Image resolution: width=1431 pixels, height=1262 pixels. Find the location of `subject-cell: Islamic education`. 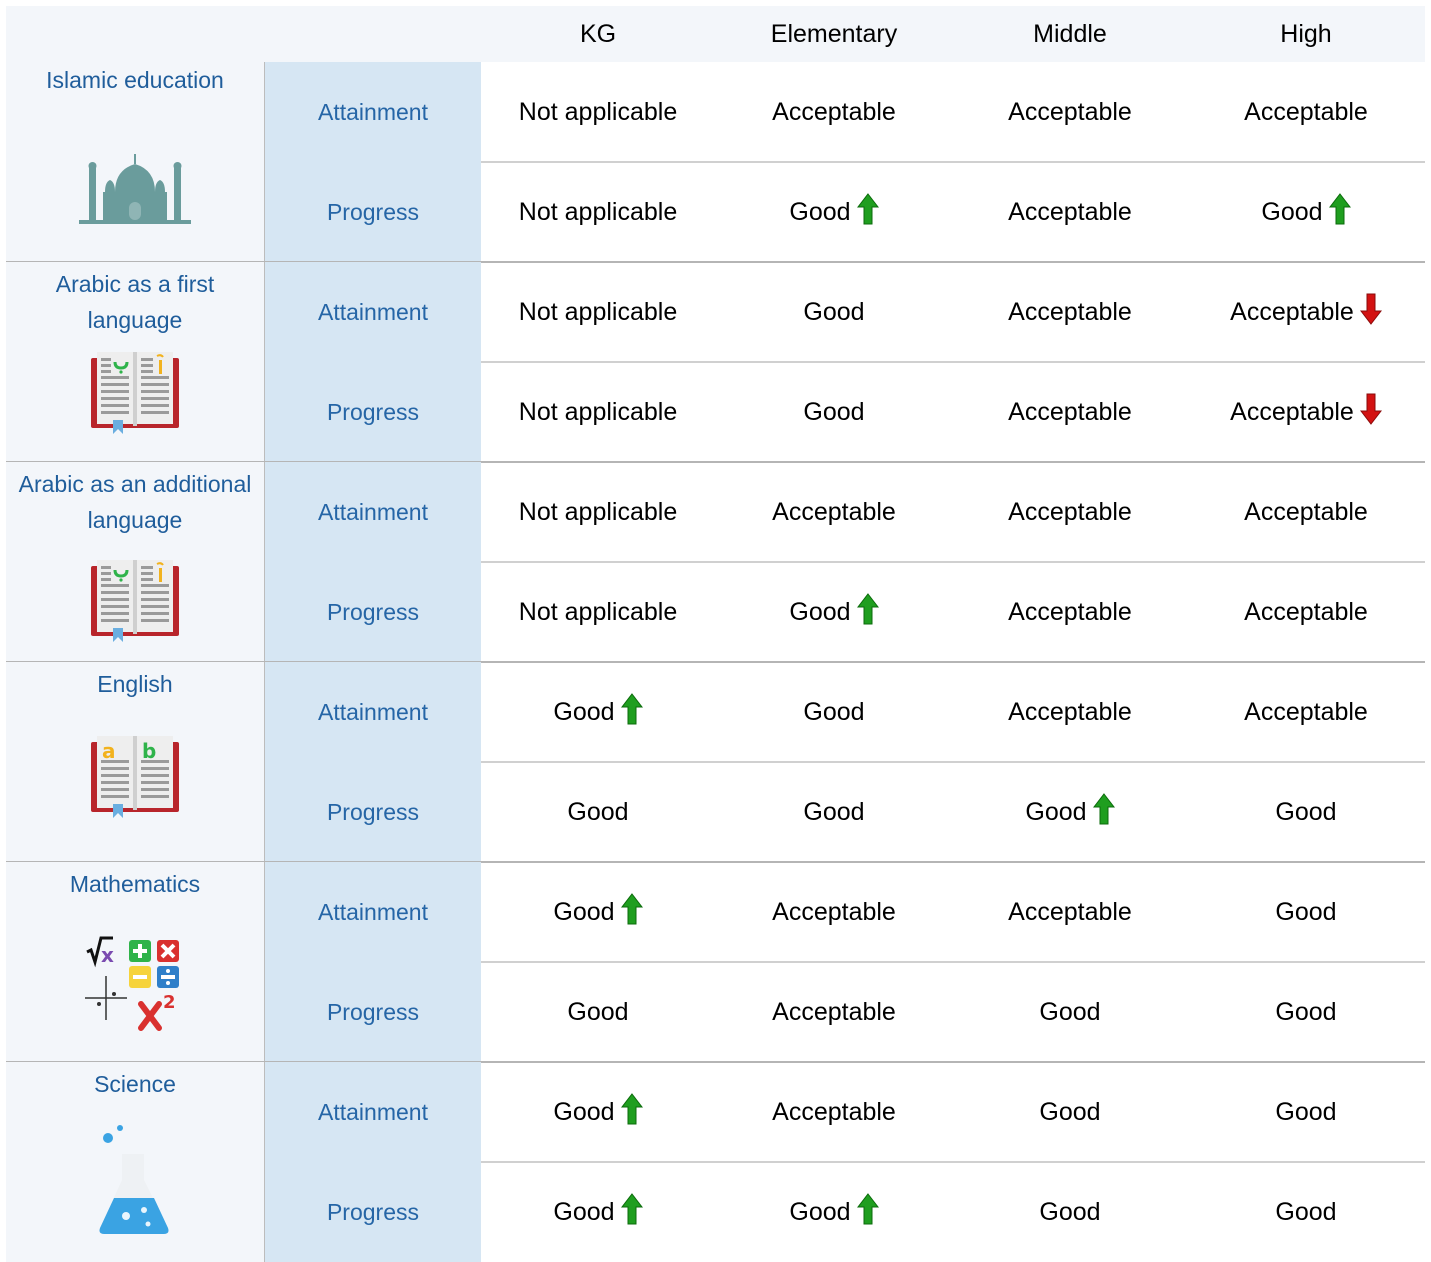

subject-cell: Islamic education is located at coordinates (135, 162).